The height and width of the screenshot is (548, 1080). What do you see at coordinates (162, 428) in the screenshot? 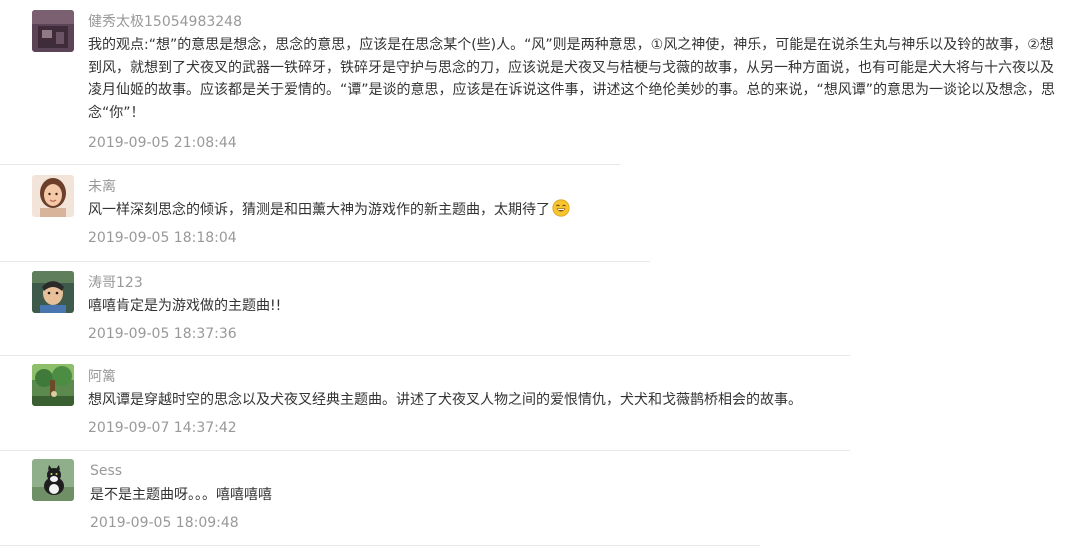
I see `comment-timestamp: 2019-09-07 14:37:42` at bounding box center [162, 428].